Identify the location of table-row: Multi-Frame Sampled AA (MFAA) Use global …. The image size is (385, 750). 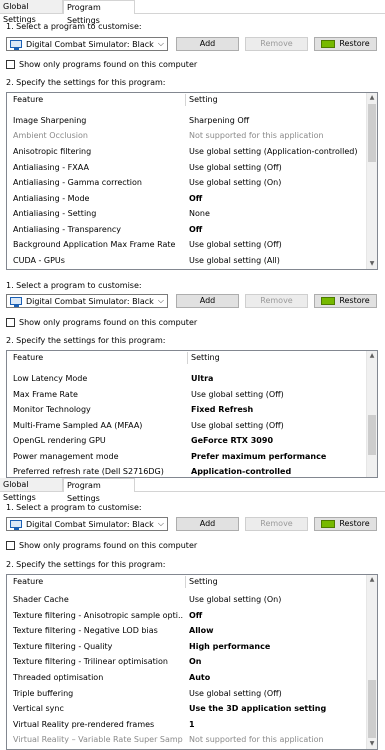
(186, 425).